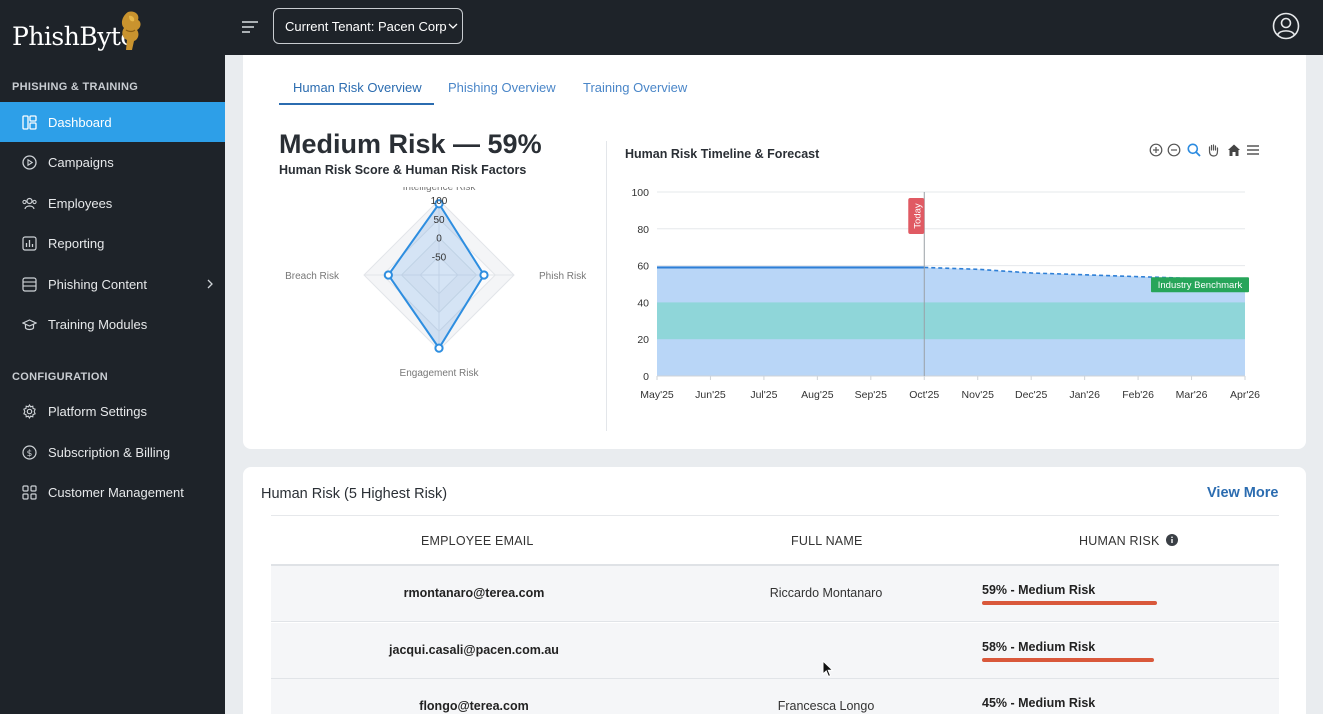 The width and height of the screenshot is (1323, 714). Describe the element at coordinates (439, 201) in the screenshot. I see `radar-tick-label: 100` at that location.